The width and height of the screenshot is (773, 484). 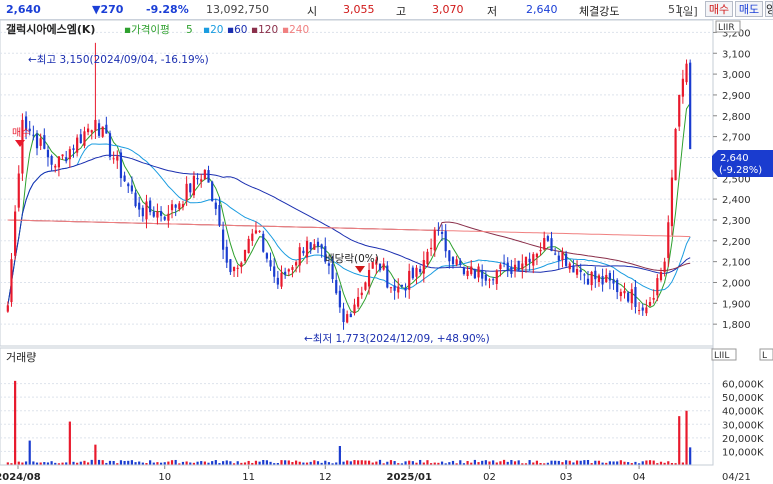 What do you see at coordinates (599, 11) in the screenshot?
I see `strength-label: 체결강도` at bounding box center [599, 11].